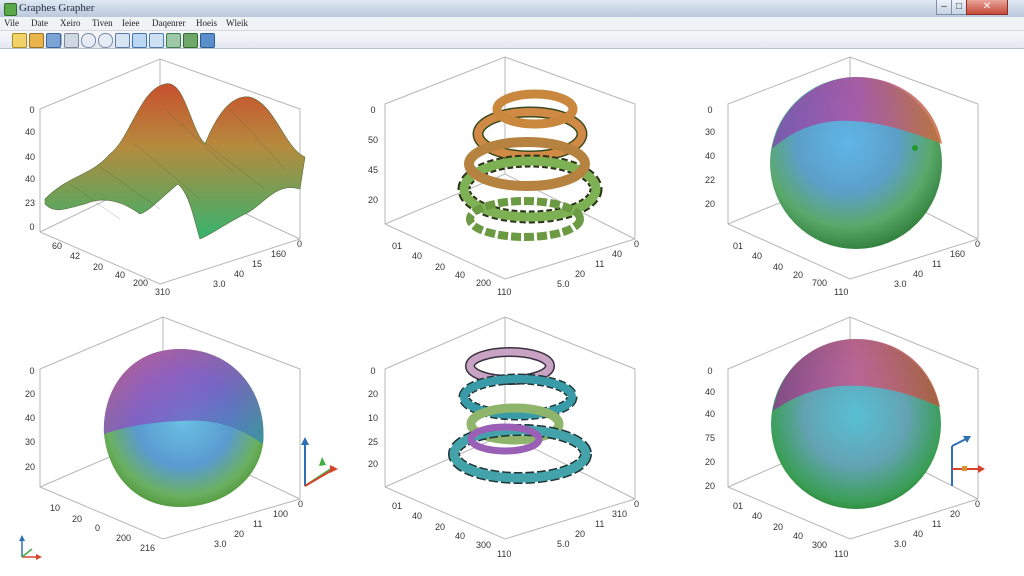 This screenshot has height=576, width=1024. Describe the element at coordinates (31, 371) in the screenshot. I see `plot4-z-tick: 0` at that location.